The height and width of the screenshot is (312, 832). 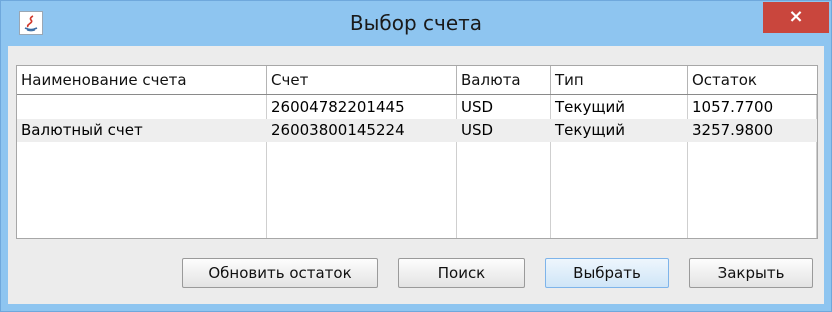 I want to click on search-button: Поиск, so click(x=461, y=273).